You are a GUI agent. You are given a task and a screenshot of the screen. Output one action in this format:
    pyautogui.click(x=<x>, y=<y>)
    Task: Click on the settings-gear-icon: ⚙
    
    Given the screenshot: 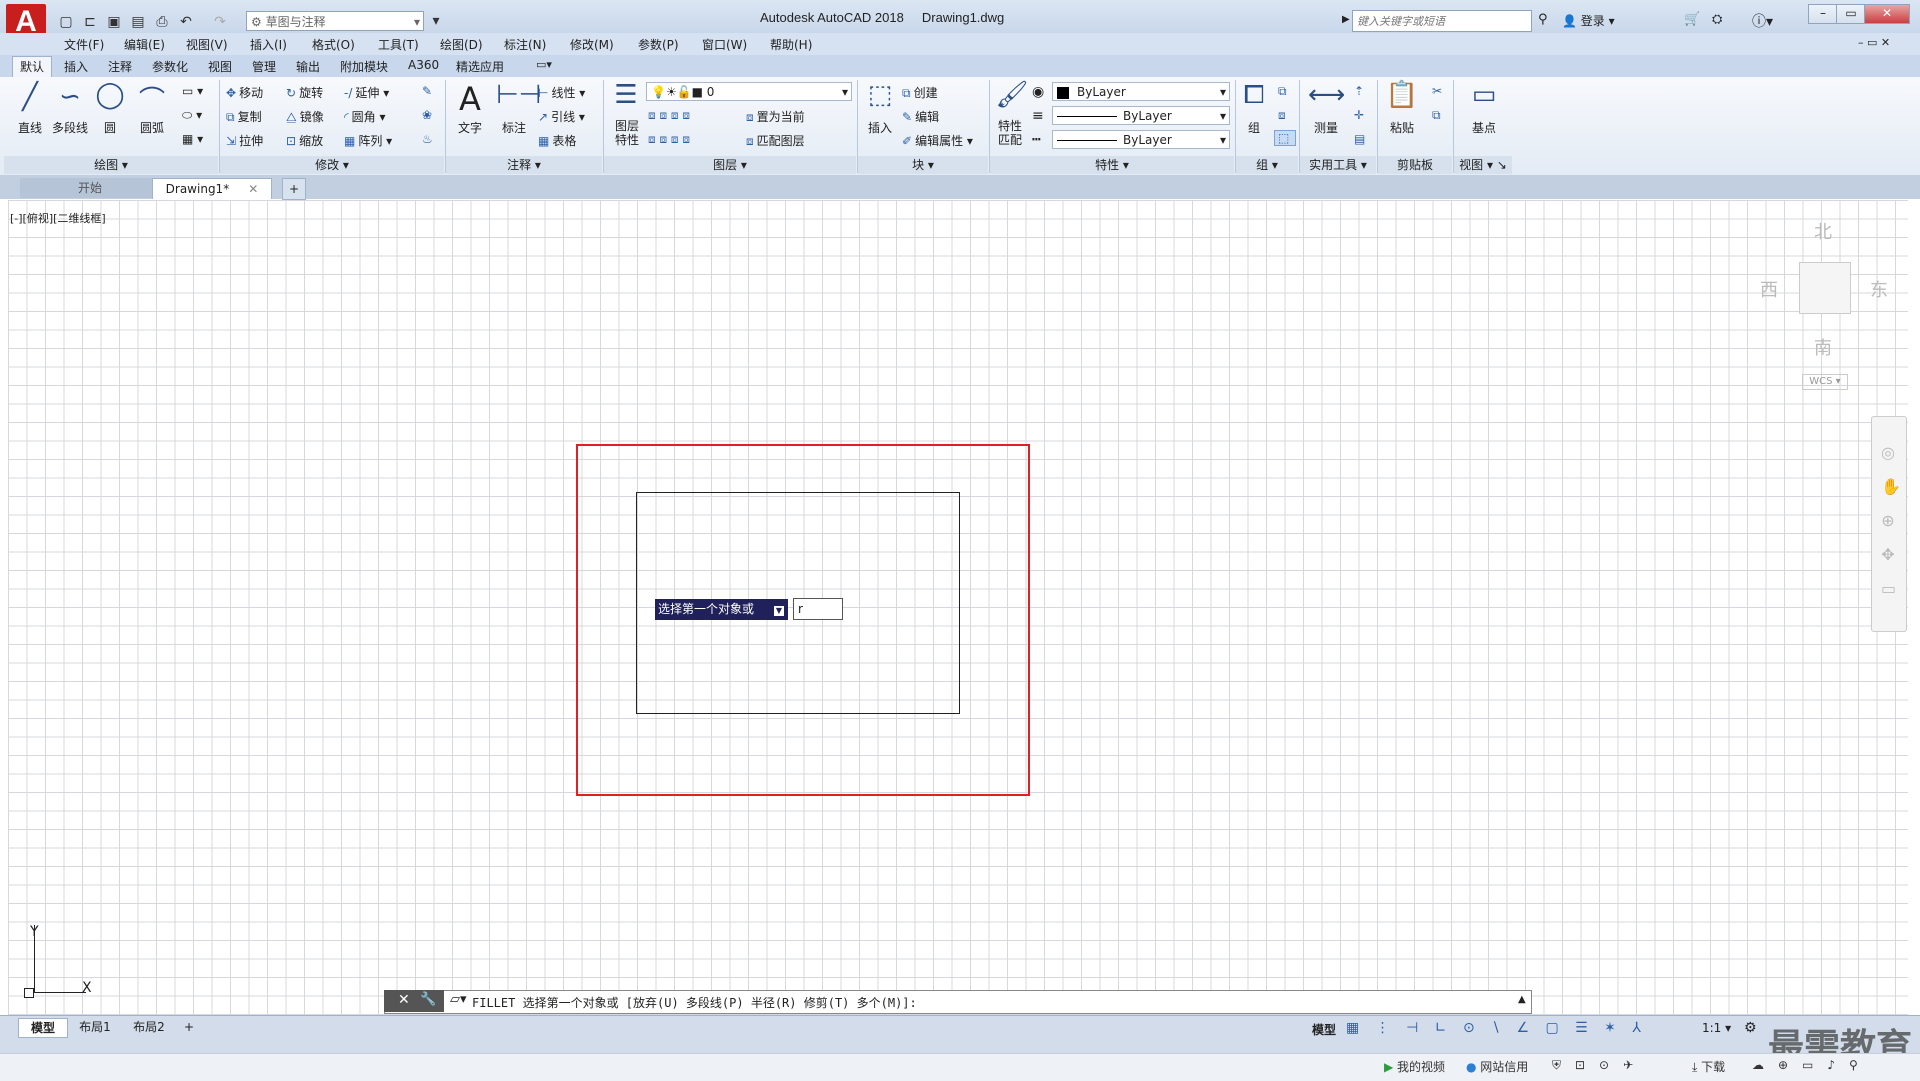 What is the action you would take?
    pyautogui.click(x=1750, y=1028)
    